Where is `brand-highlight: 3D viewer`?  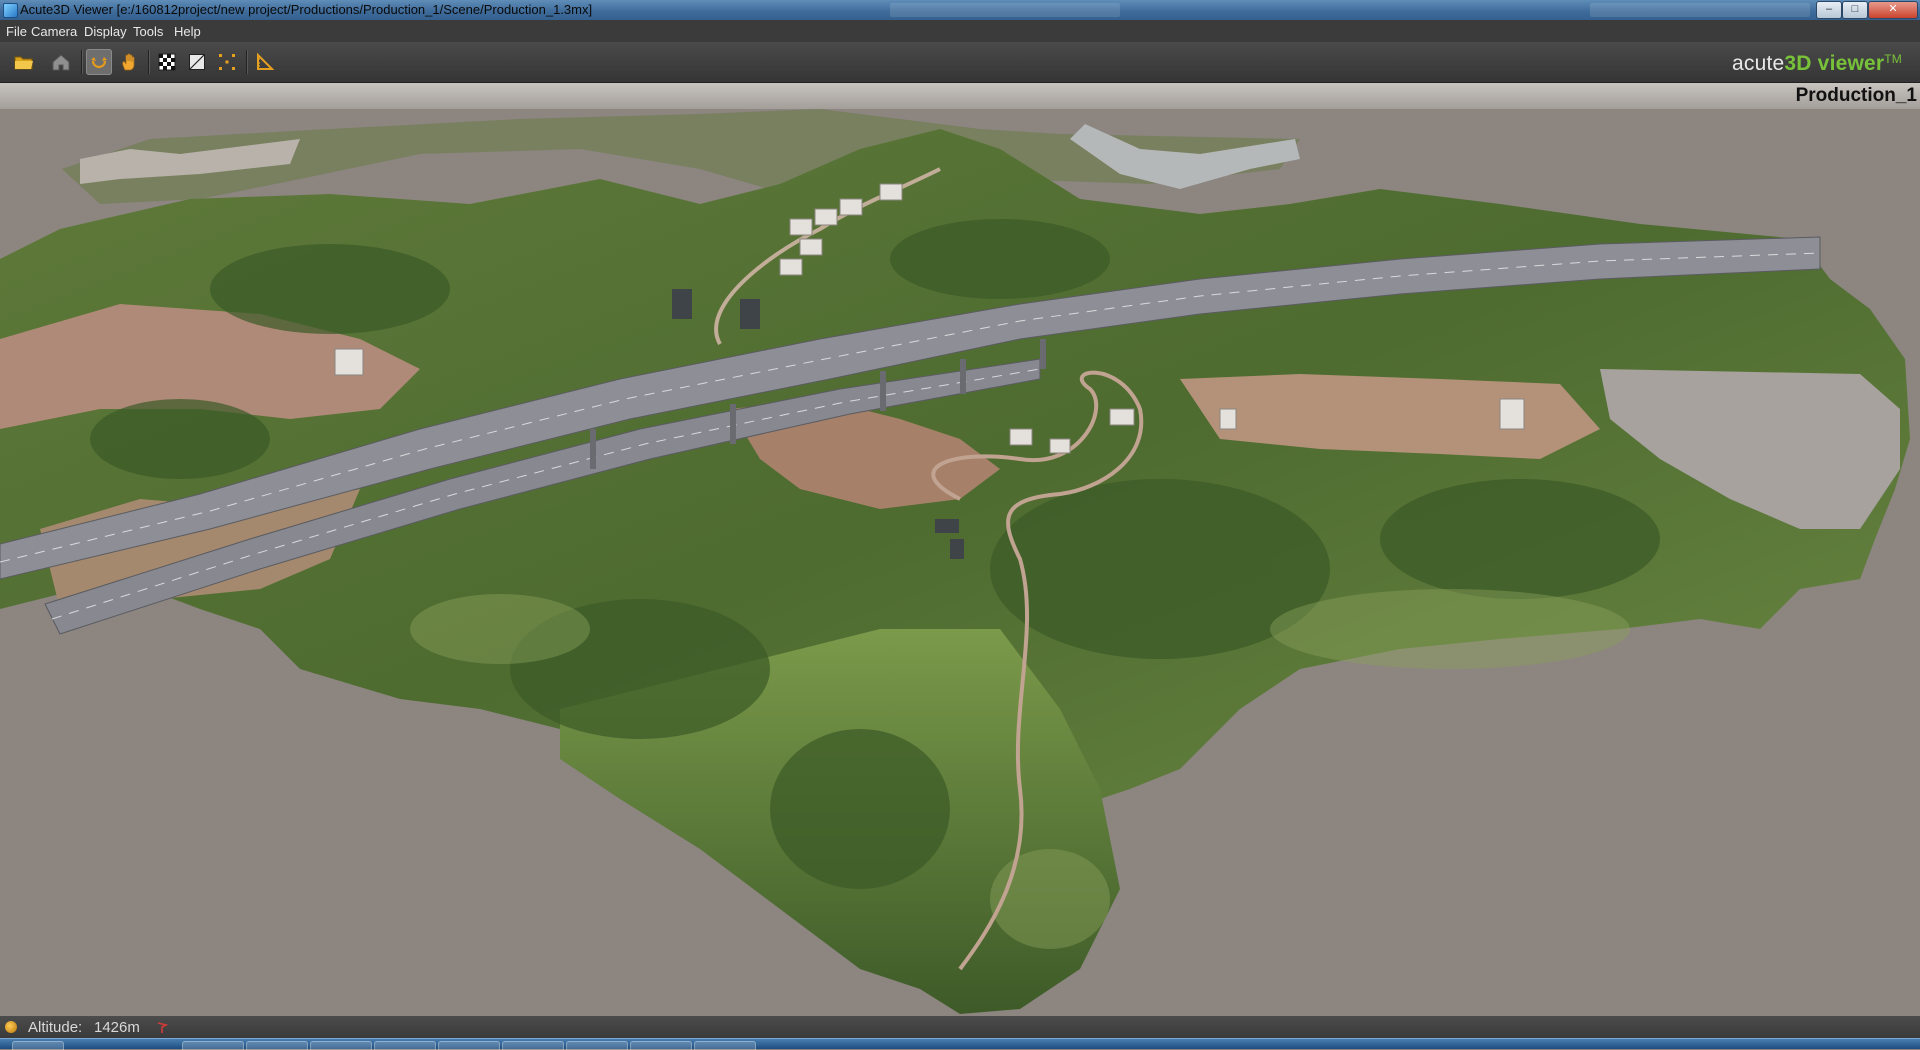 brand-highlight: 3D viewer is located at coordinates (1834, 63).